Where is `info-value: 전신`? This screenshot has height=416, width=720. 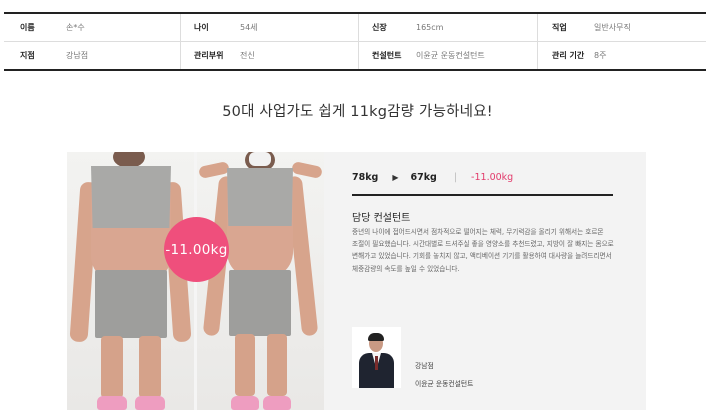 info-value: 전신 is located at coordinates (247, 55).